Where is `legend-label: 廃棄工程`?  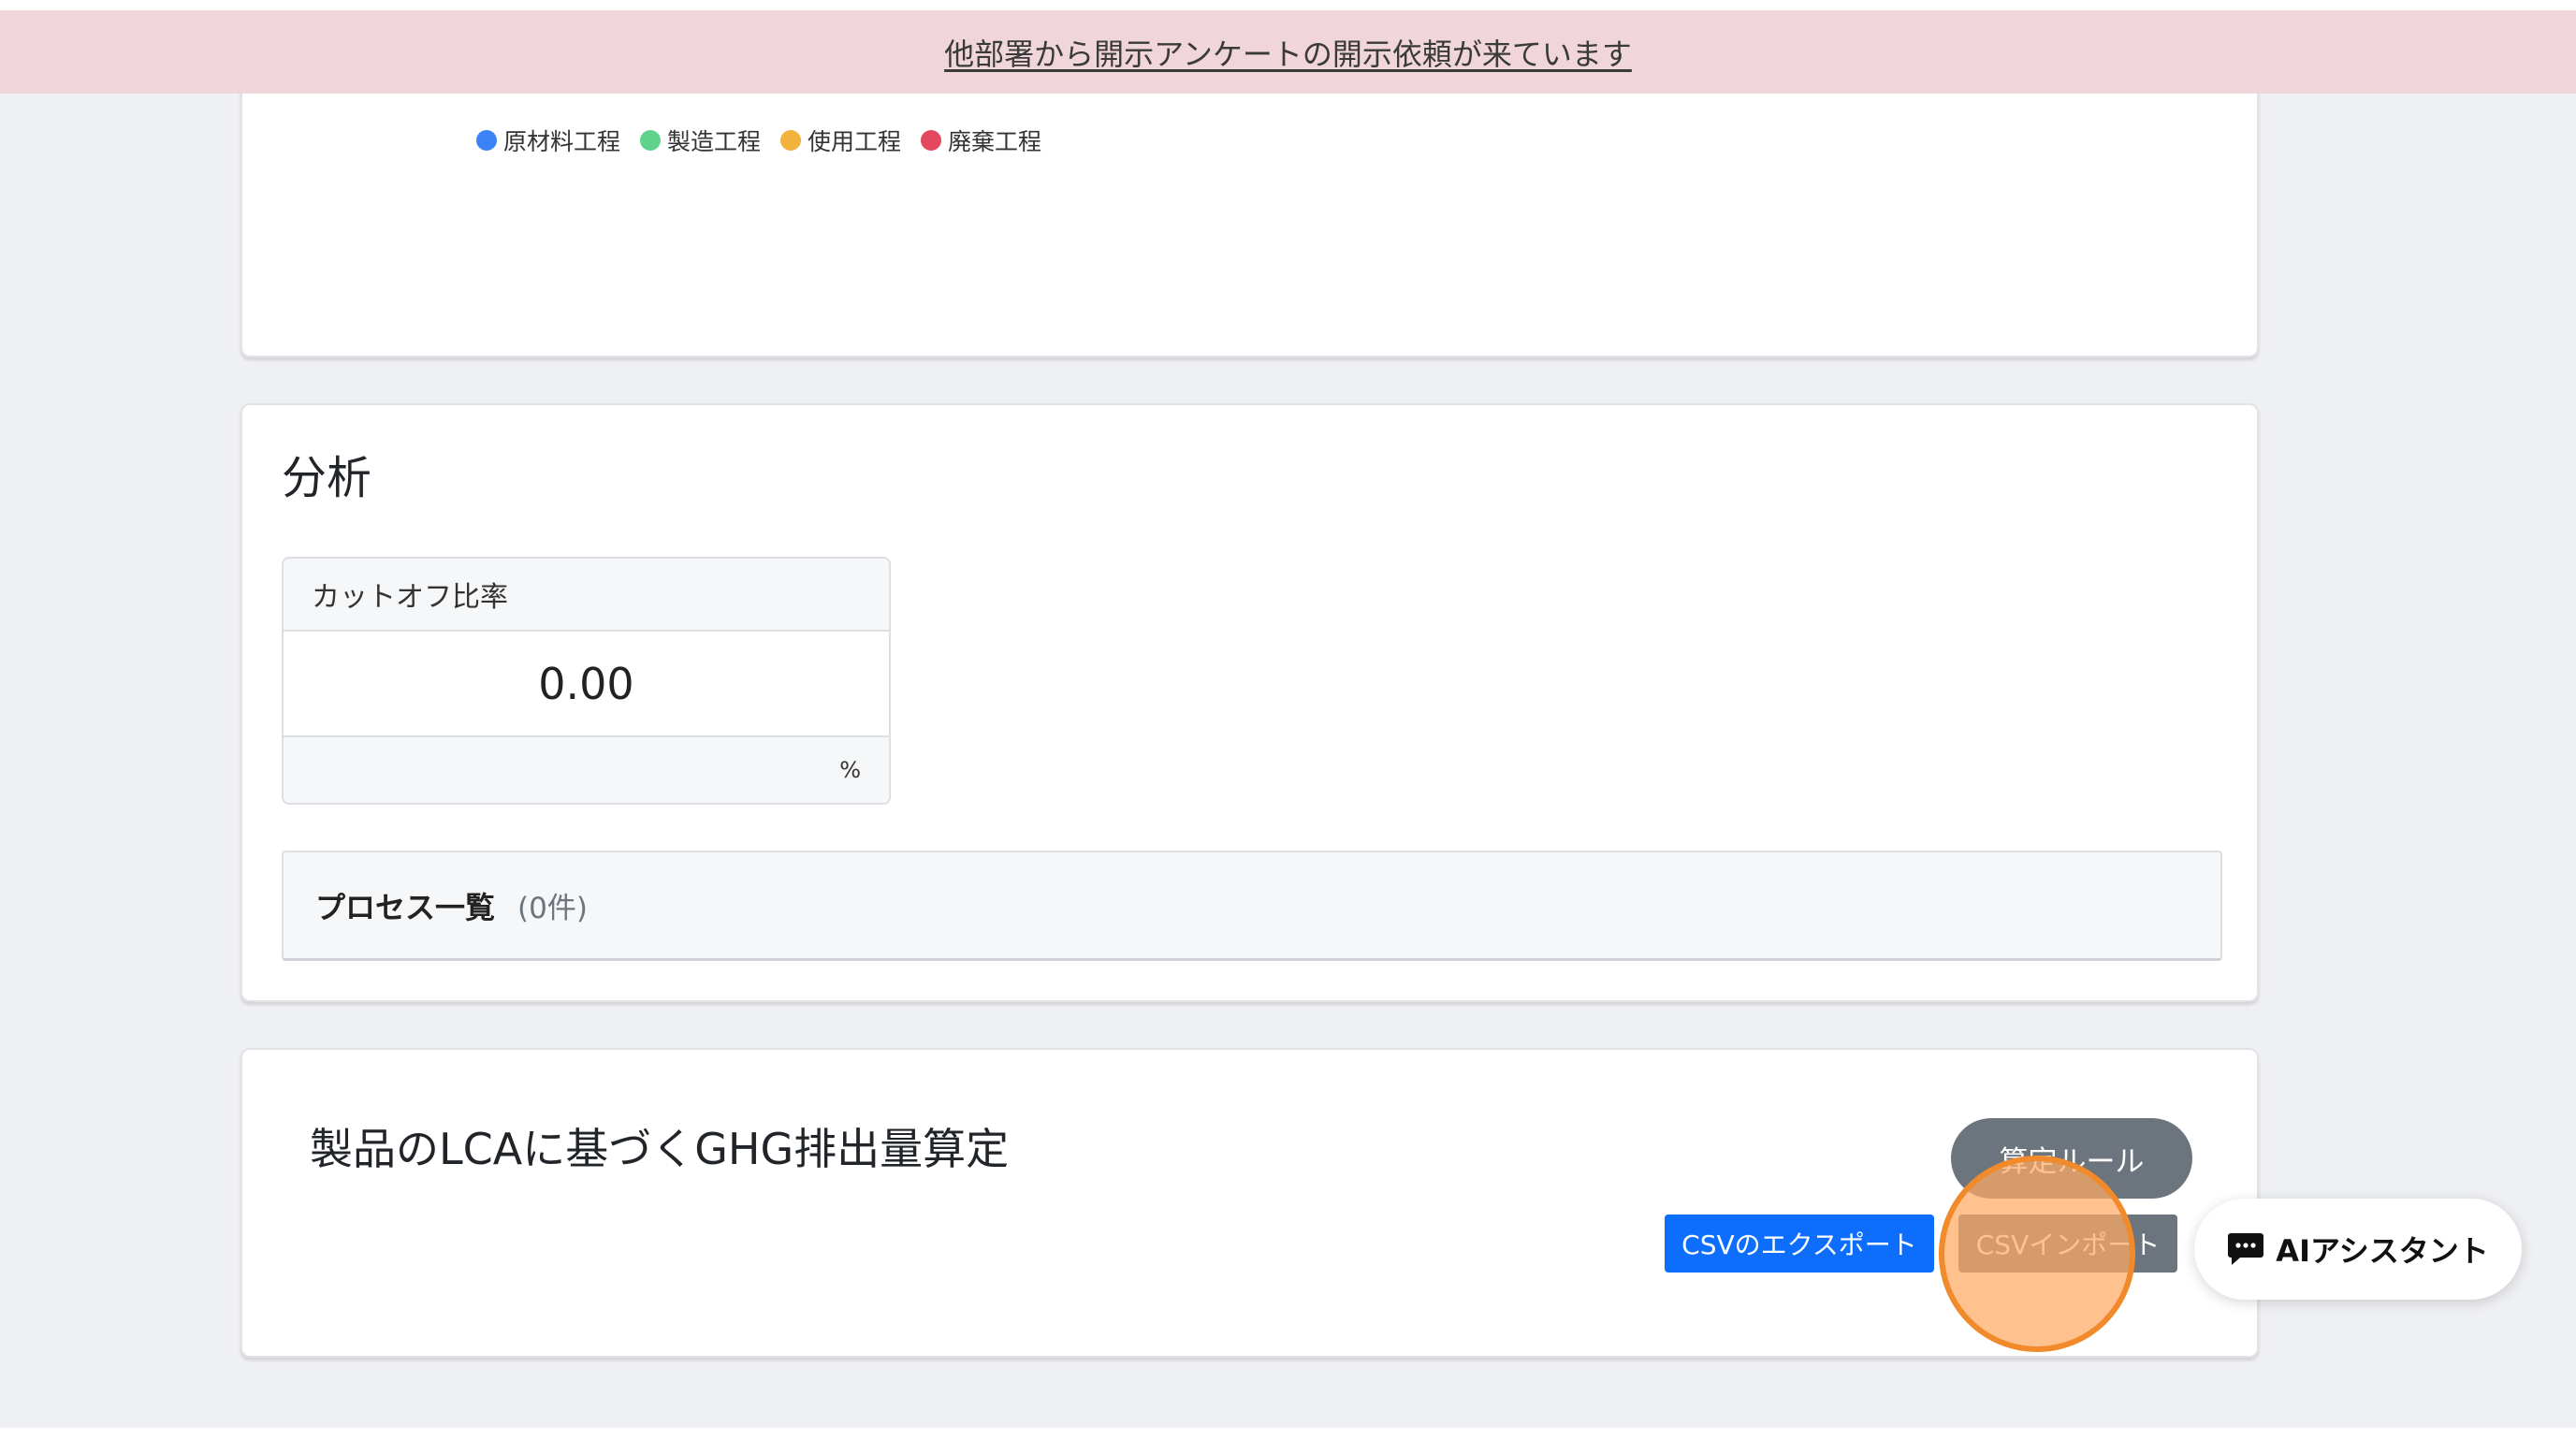
legend-label: 廃棄工程 is located at coordinates (995, 141).